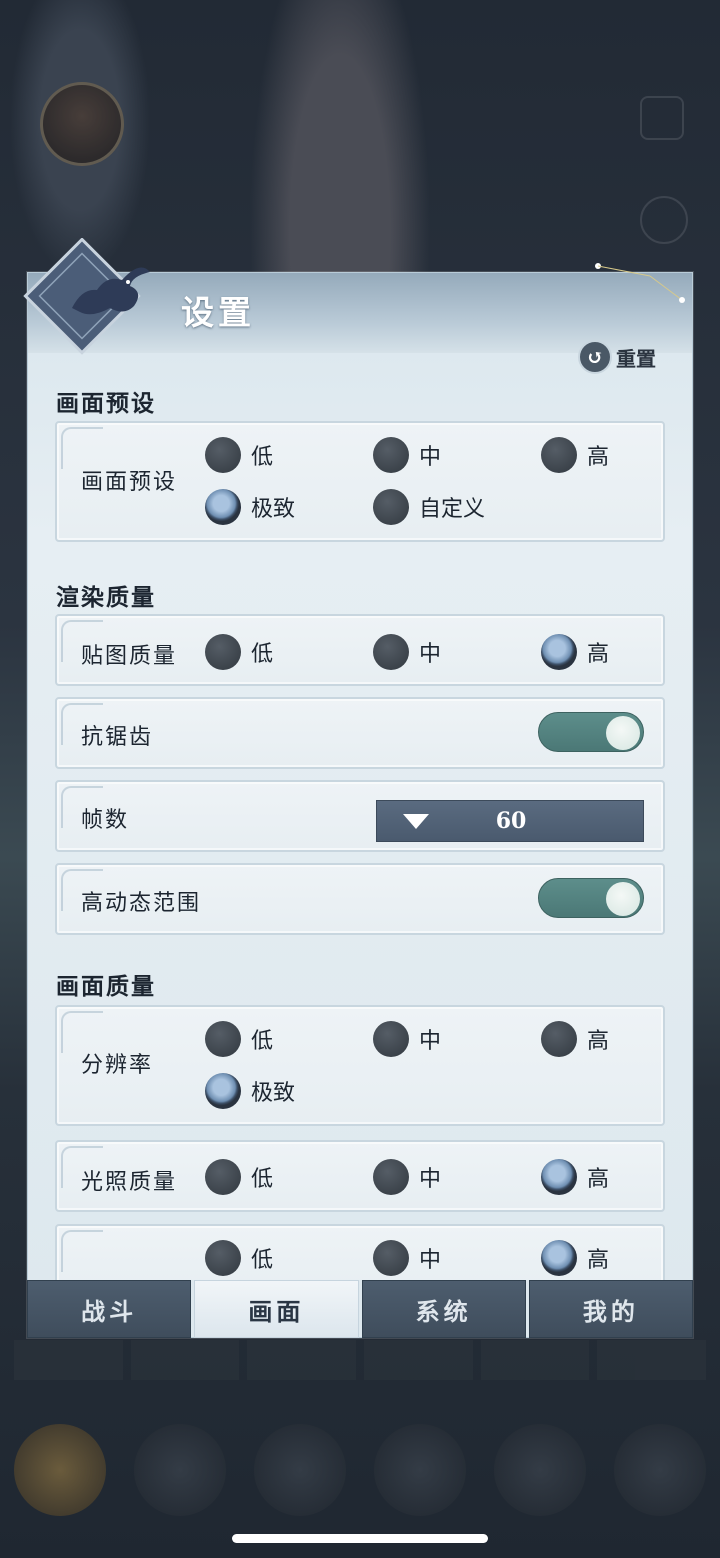 The width and height of the screenshot is (720, 1558). I want to click on fps-label: 帧数, so click(105, 820).